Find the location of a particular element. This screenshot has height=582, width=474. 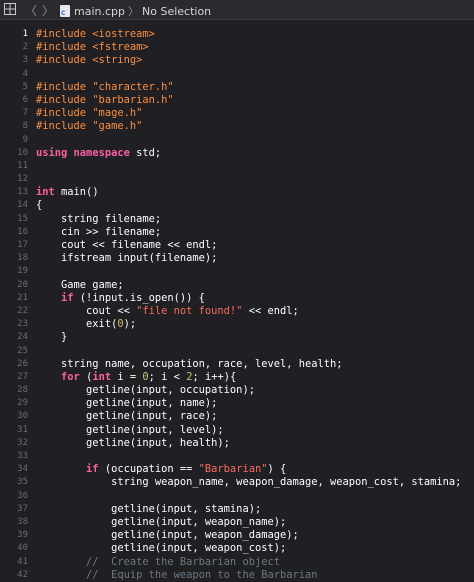

code-token: std; is located at coordinates (145, 152).